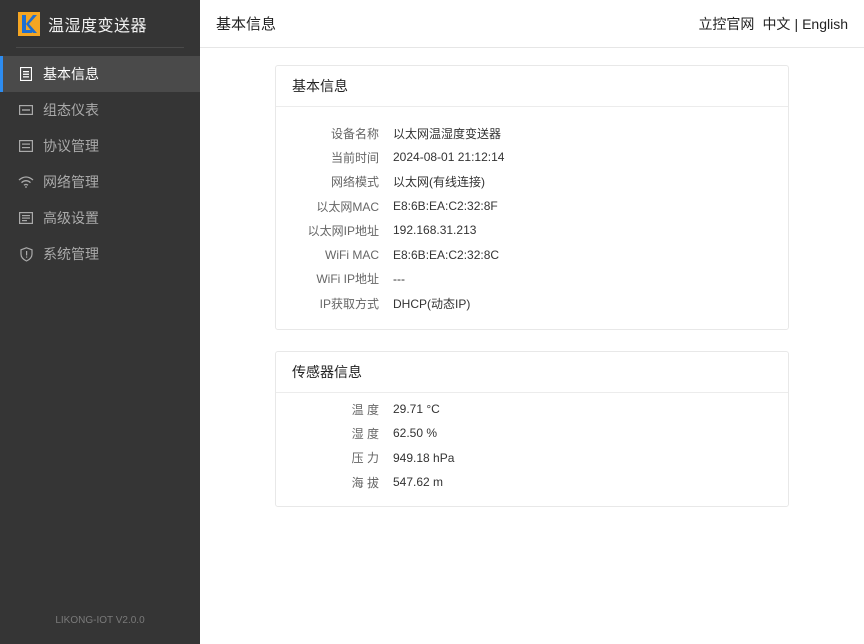  Describe the element at coordinates (354, 133) in the screenshot. I see `info-label: 设备名称` at that location.